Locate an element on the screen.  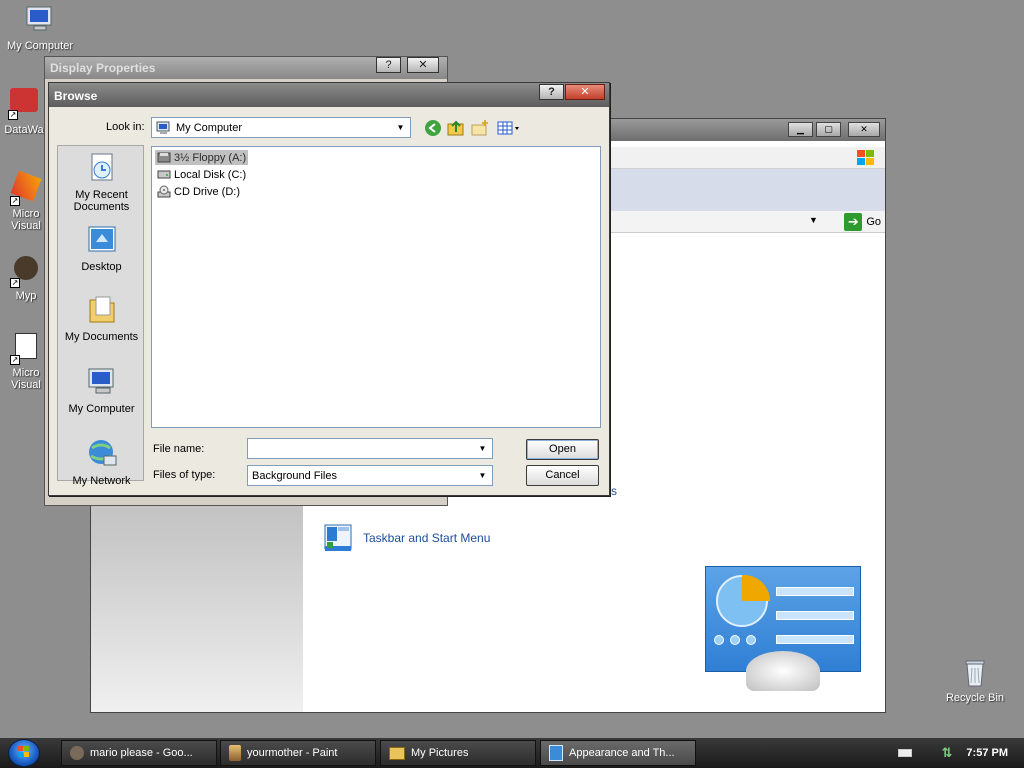
files-of-type-dropdown: Background Files ▼ is located at coordinates (370, 475).